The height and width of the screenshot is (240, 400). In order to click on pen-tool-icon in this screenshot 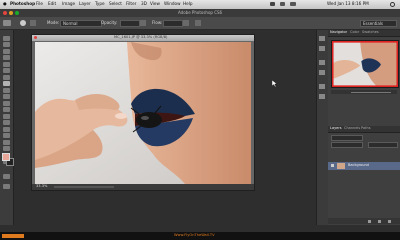, I will do `click(6, 129)`.